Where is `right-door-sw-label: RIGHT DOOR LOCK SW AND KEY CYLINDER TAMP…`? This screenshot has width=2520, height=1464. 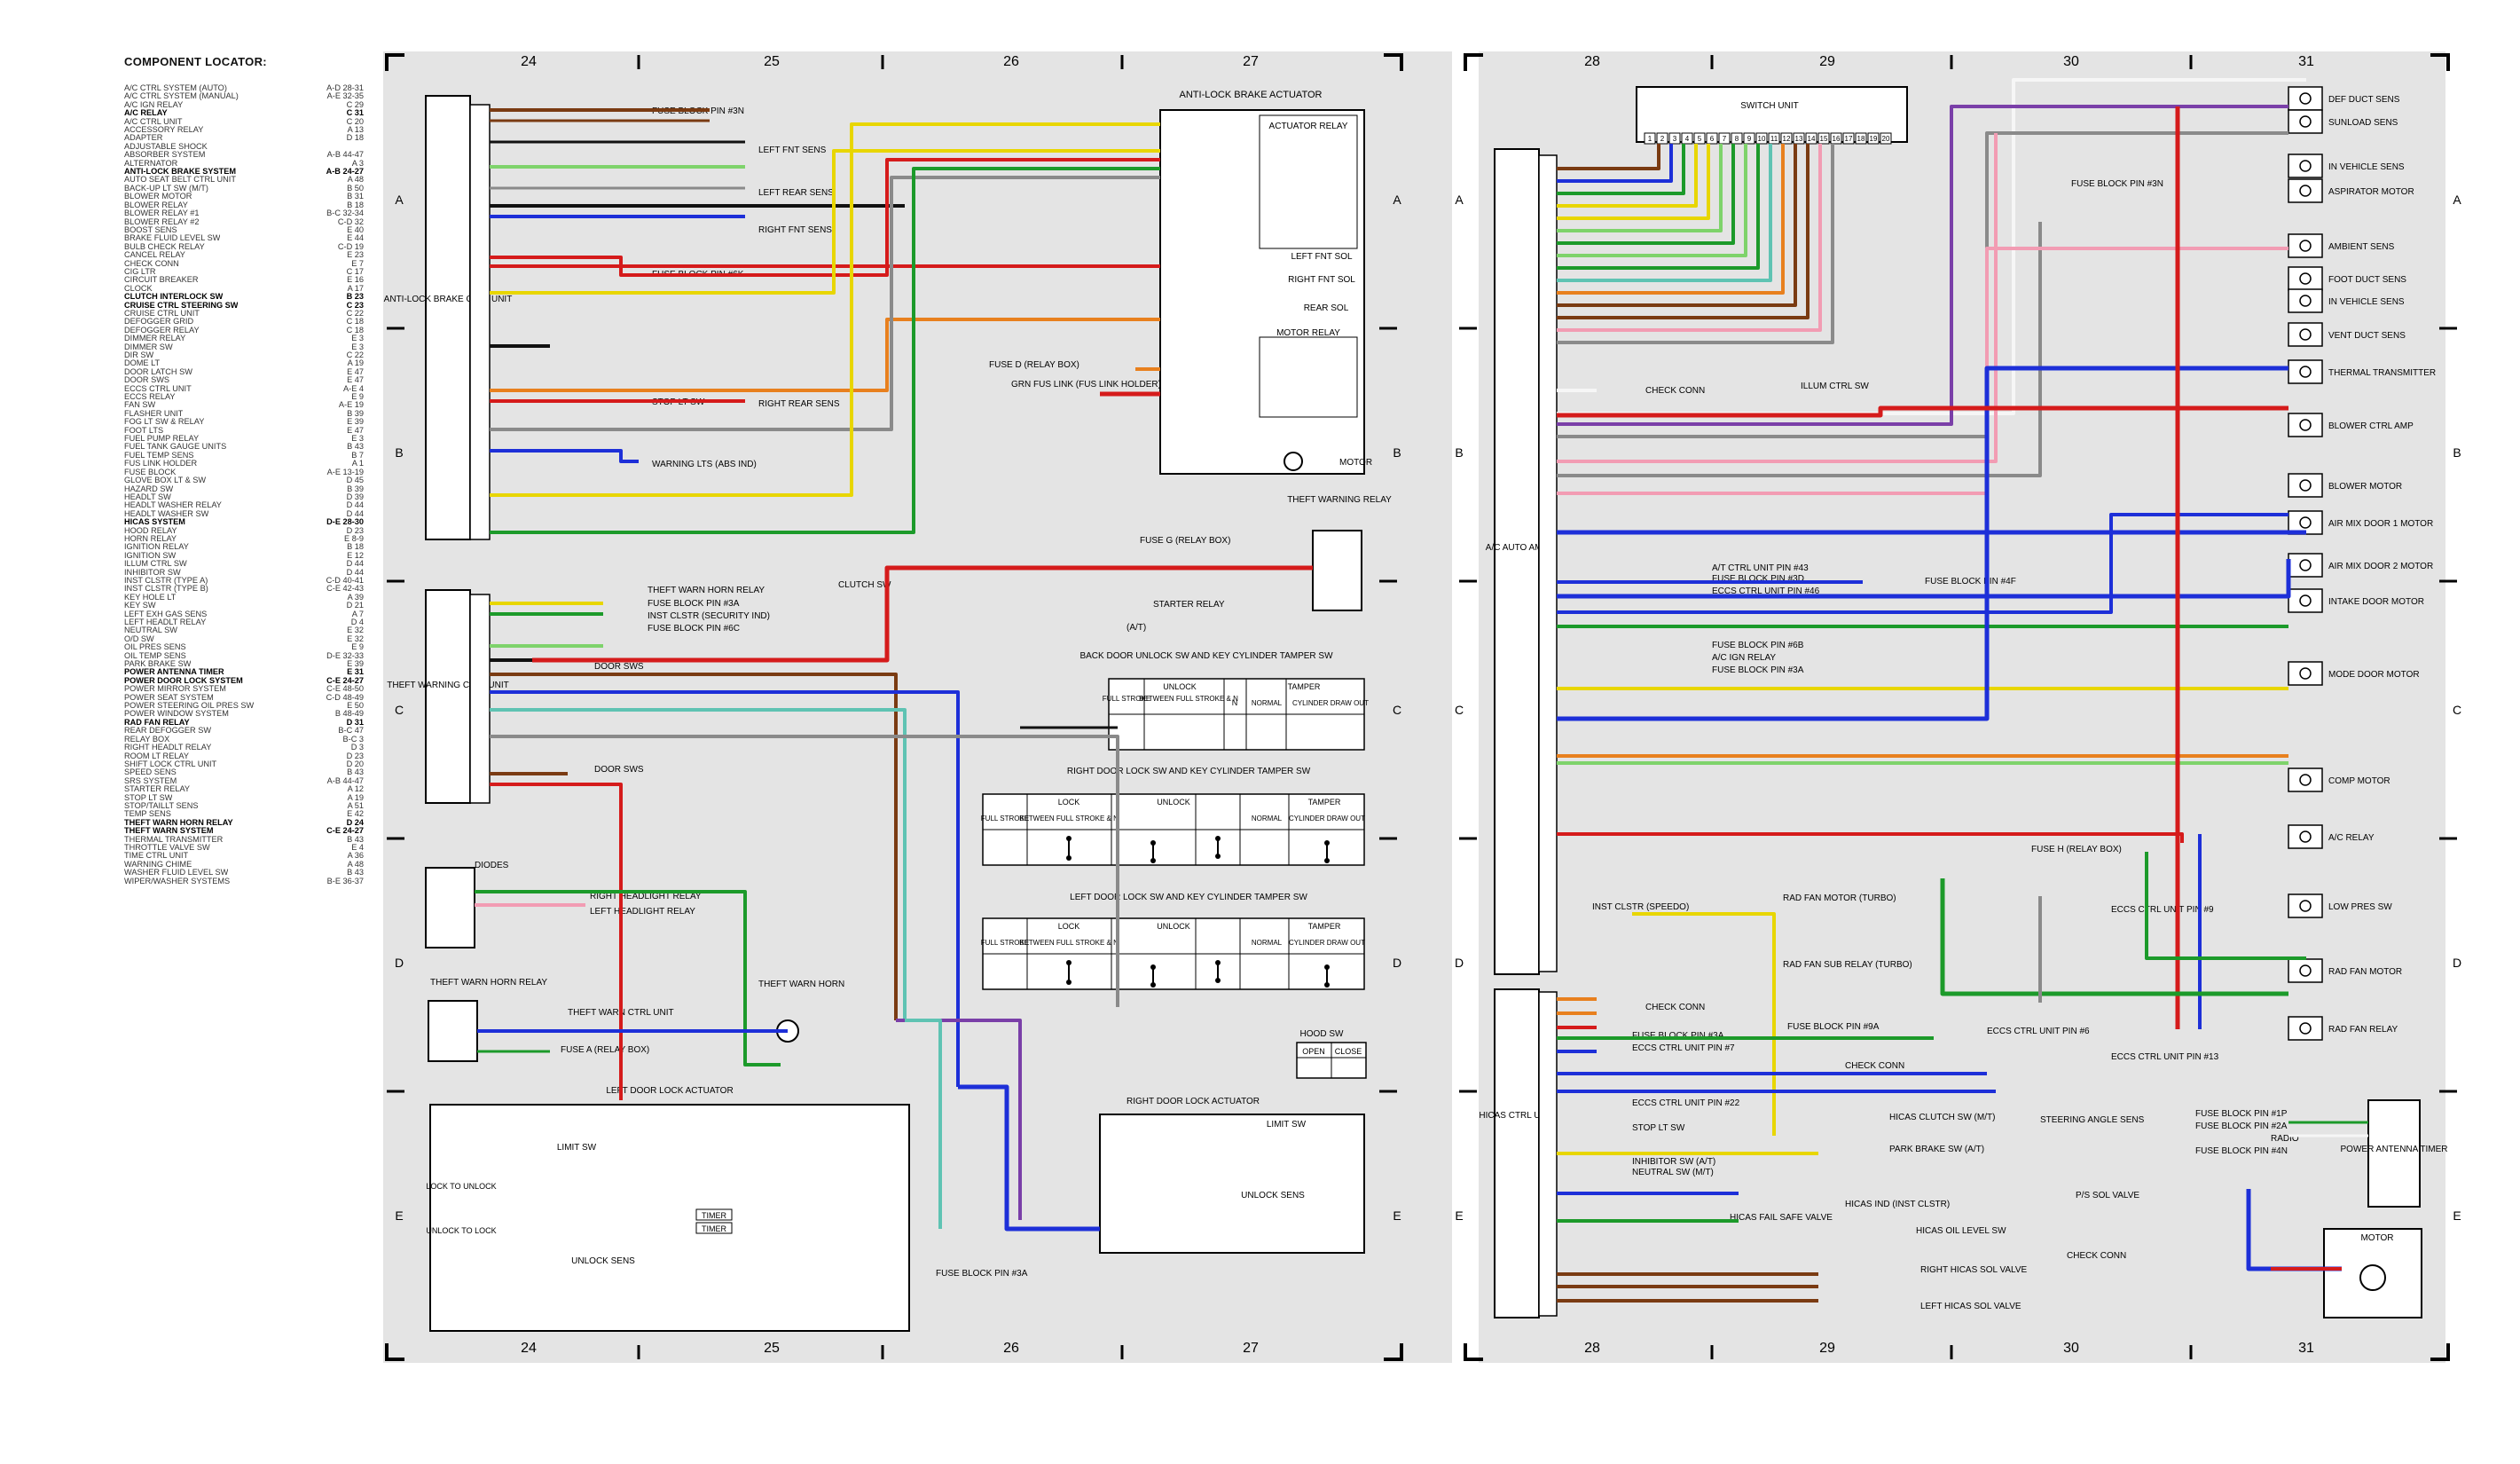
right-door-sw-label: RIGHT DOOR LOCK SW AND KEY CYLINDER TAMP… is located at coordinates (1189, 771).